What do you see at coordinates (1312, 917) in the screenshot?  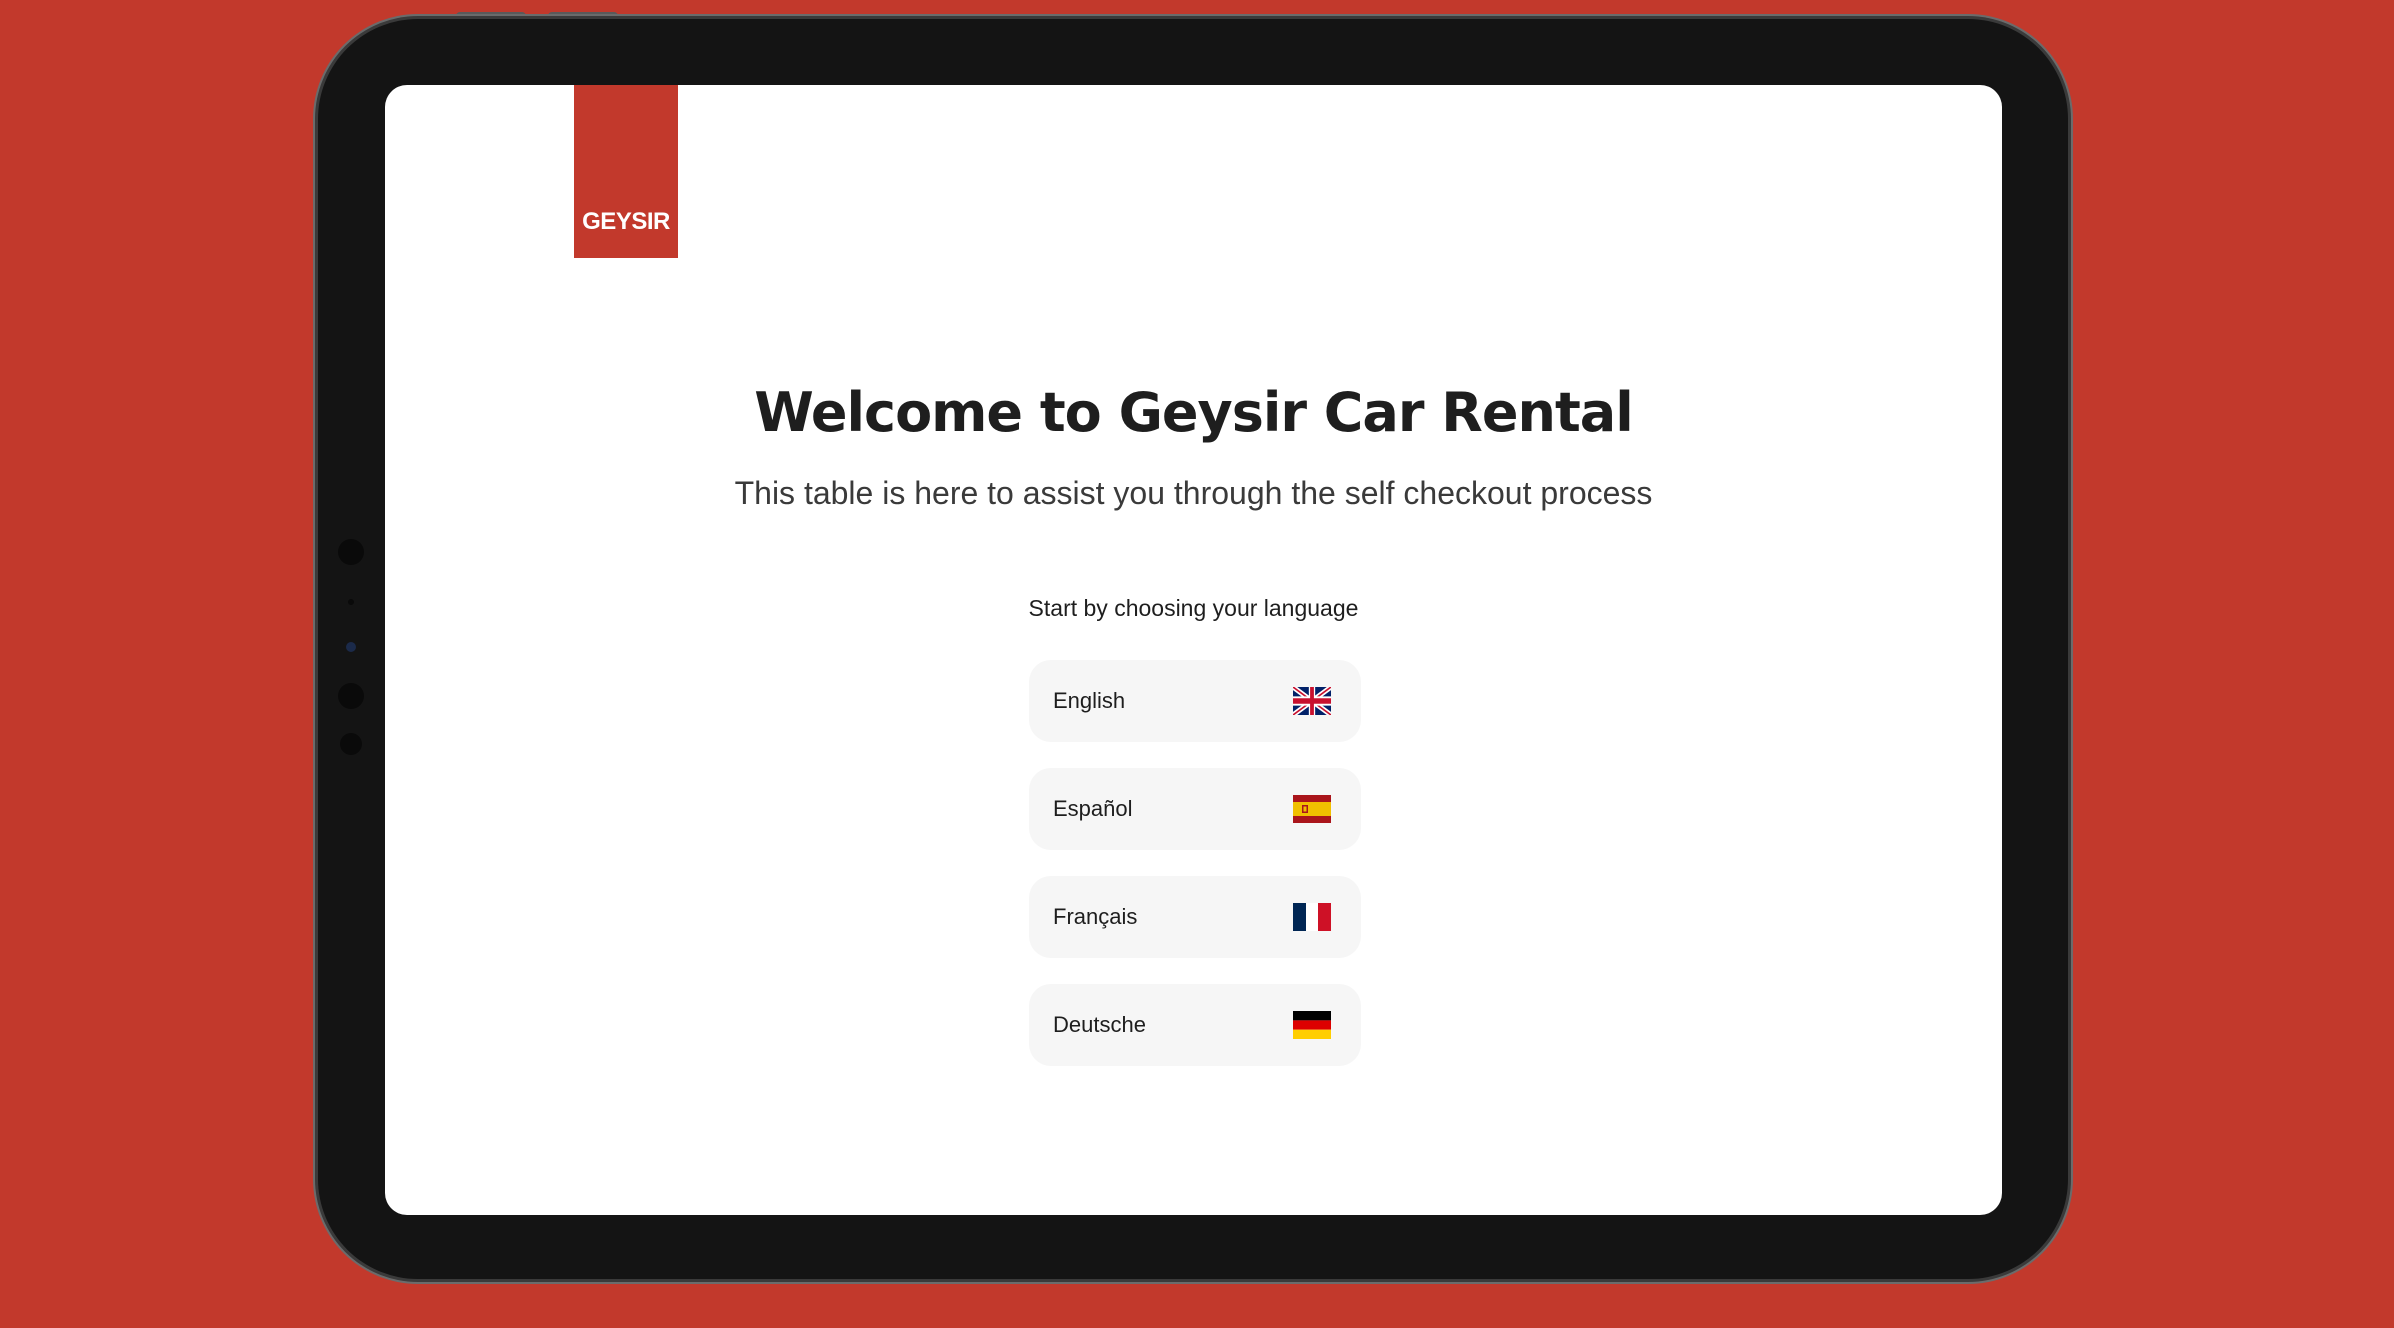 I see `france-flag-icon` at bounding box center [1312, 917].